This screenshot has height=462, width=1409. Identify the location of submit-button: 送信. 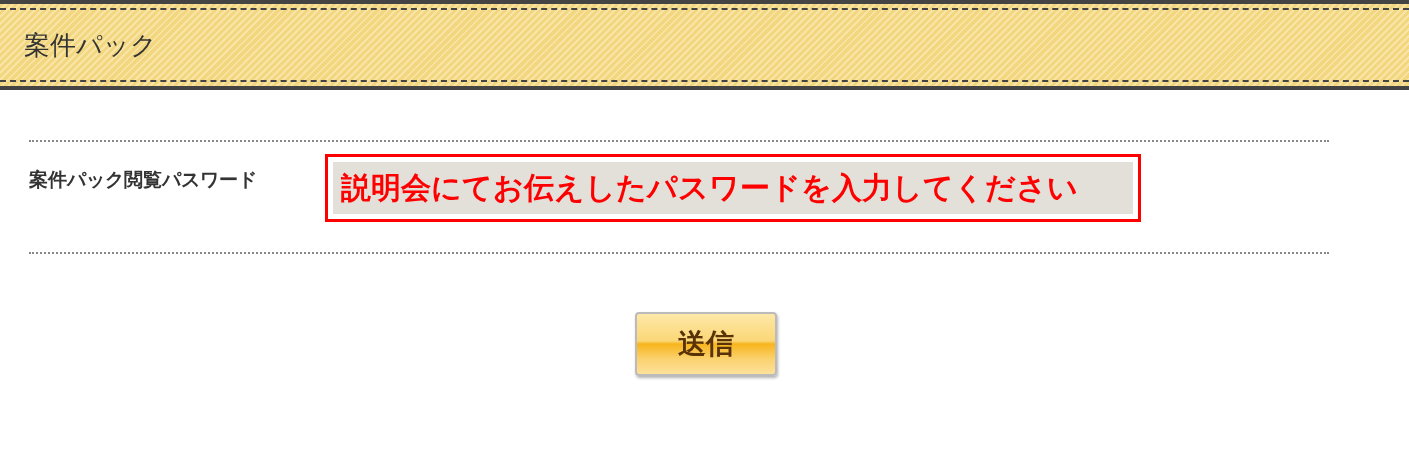
(705, 344).